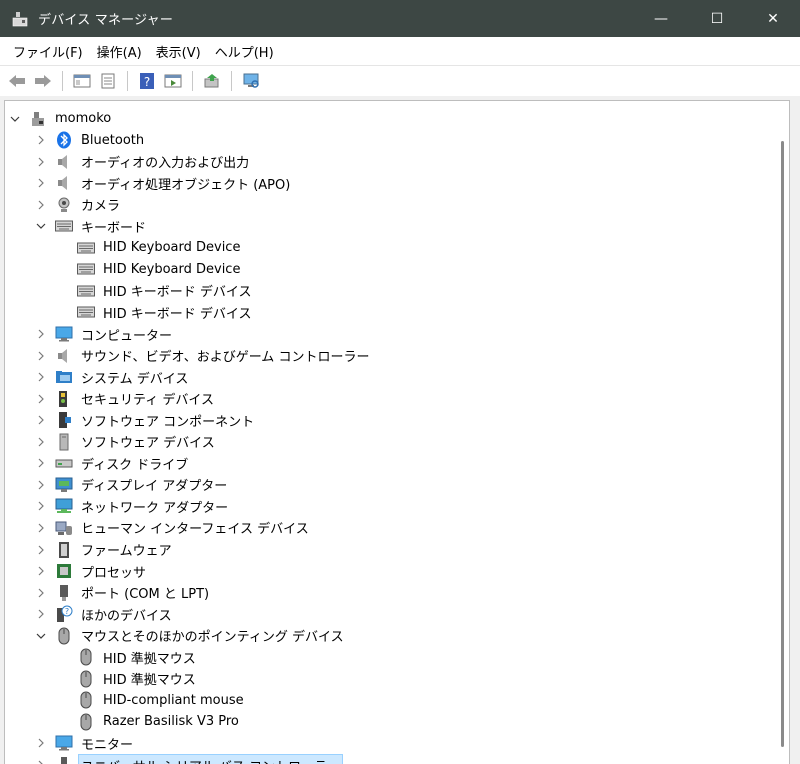  I want to click on tree-item-label: Bluetooth, so click(113, 140).